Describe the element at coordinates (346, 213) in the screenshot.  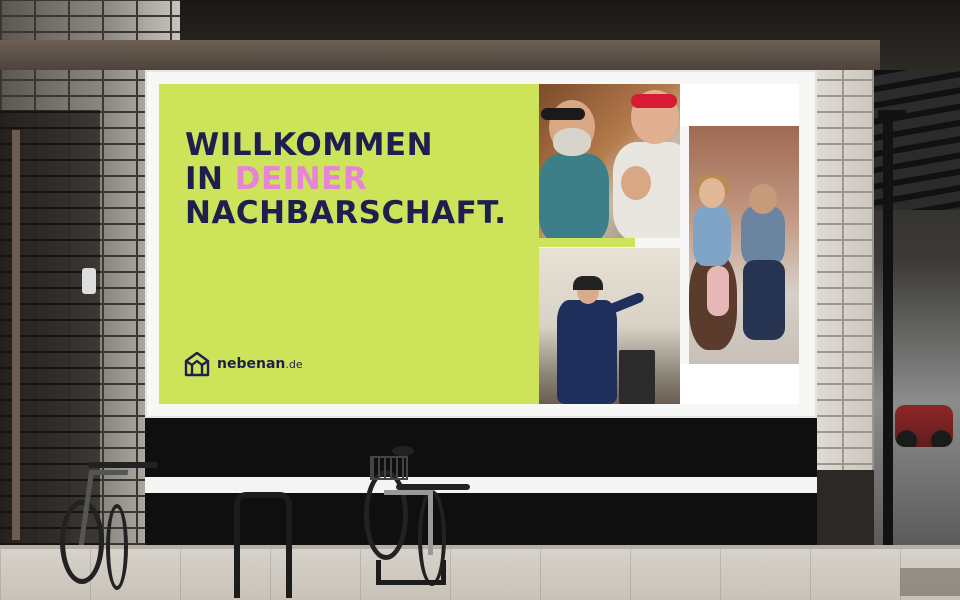
I see `headline-line-3: NACHBARSCHAFT.` at that location.